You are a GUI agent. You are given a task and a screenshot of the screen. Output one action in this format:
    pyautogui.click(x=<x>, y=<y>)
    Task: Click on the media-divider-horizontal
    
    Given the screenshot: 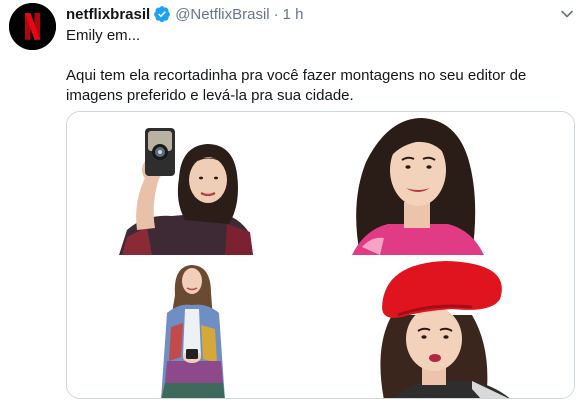 What is the action you would take?
    pyautogui.click(x=320, y=256)
    